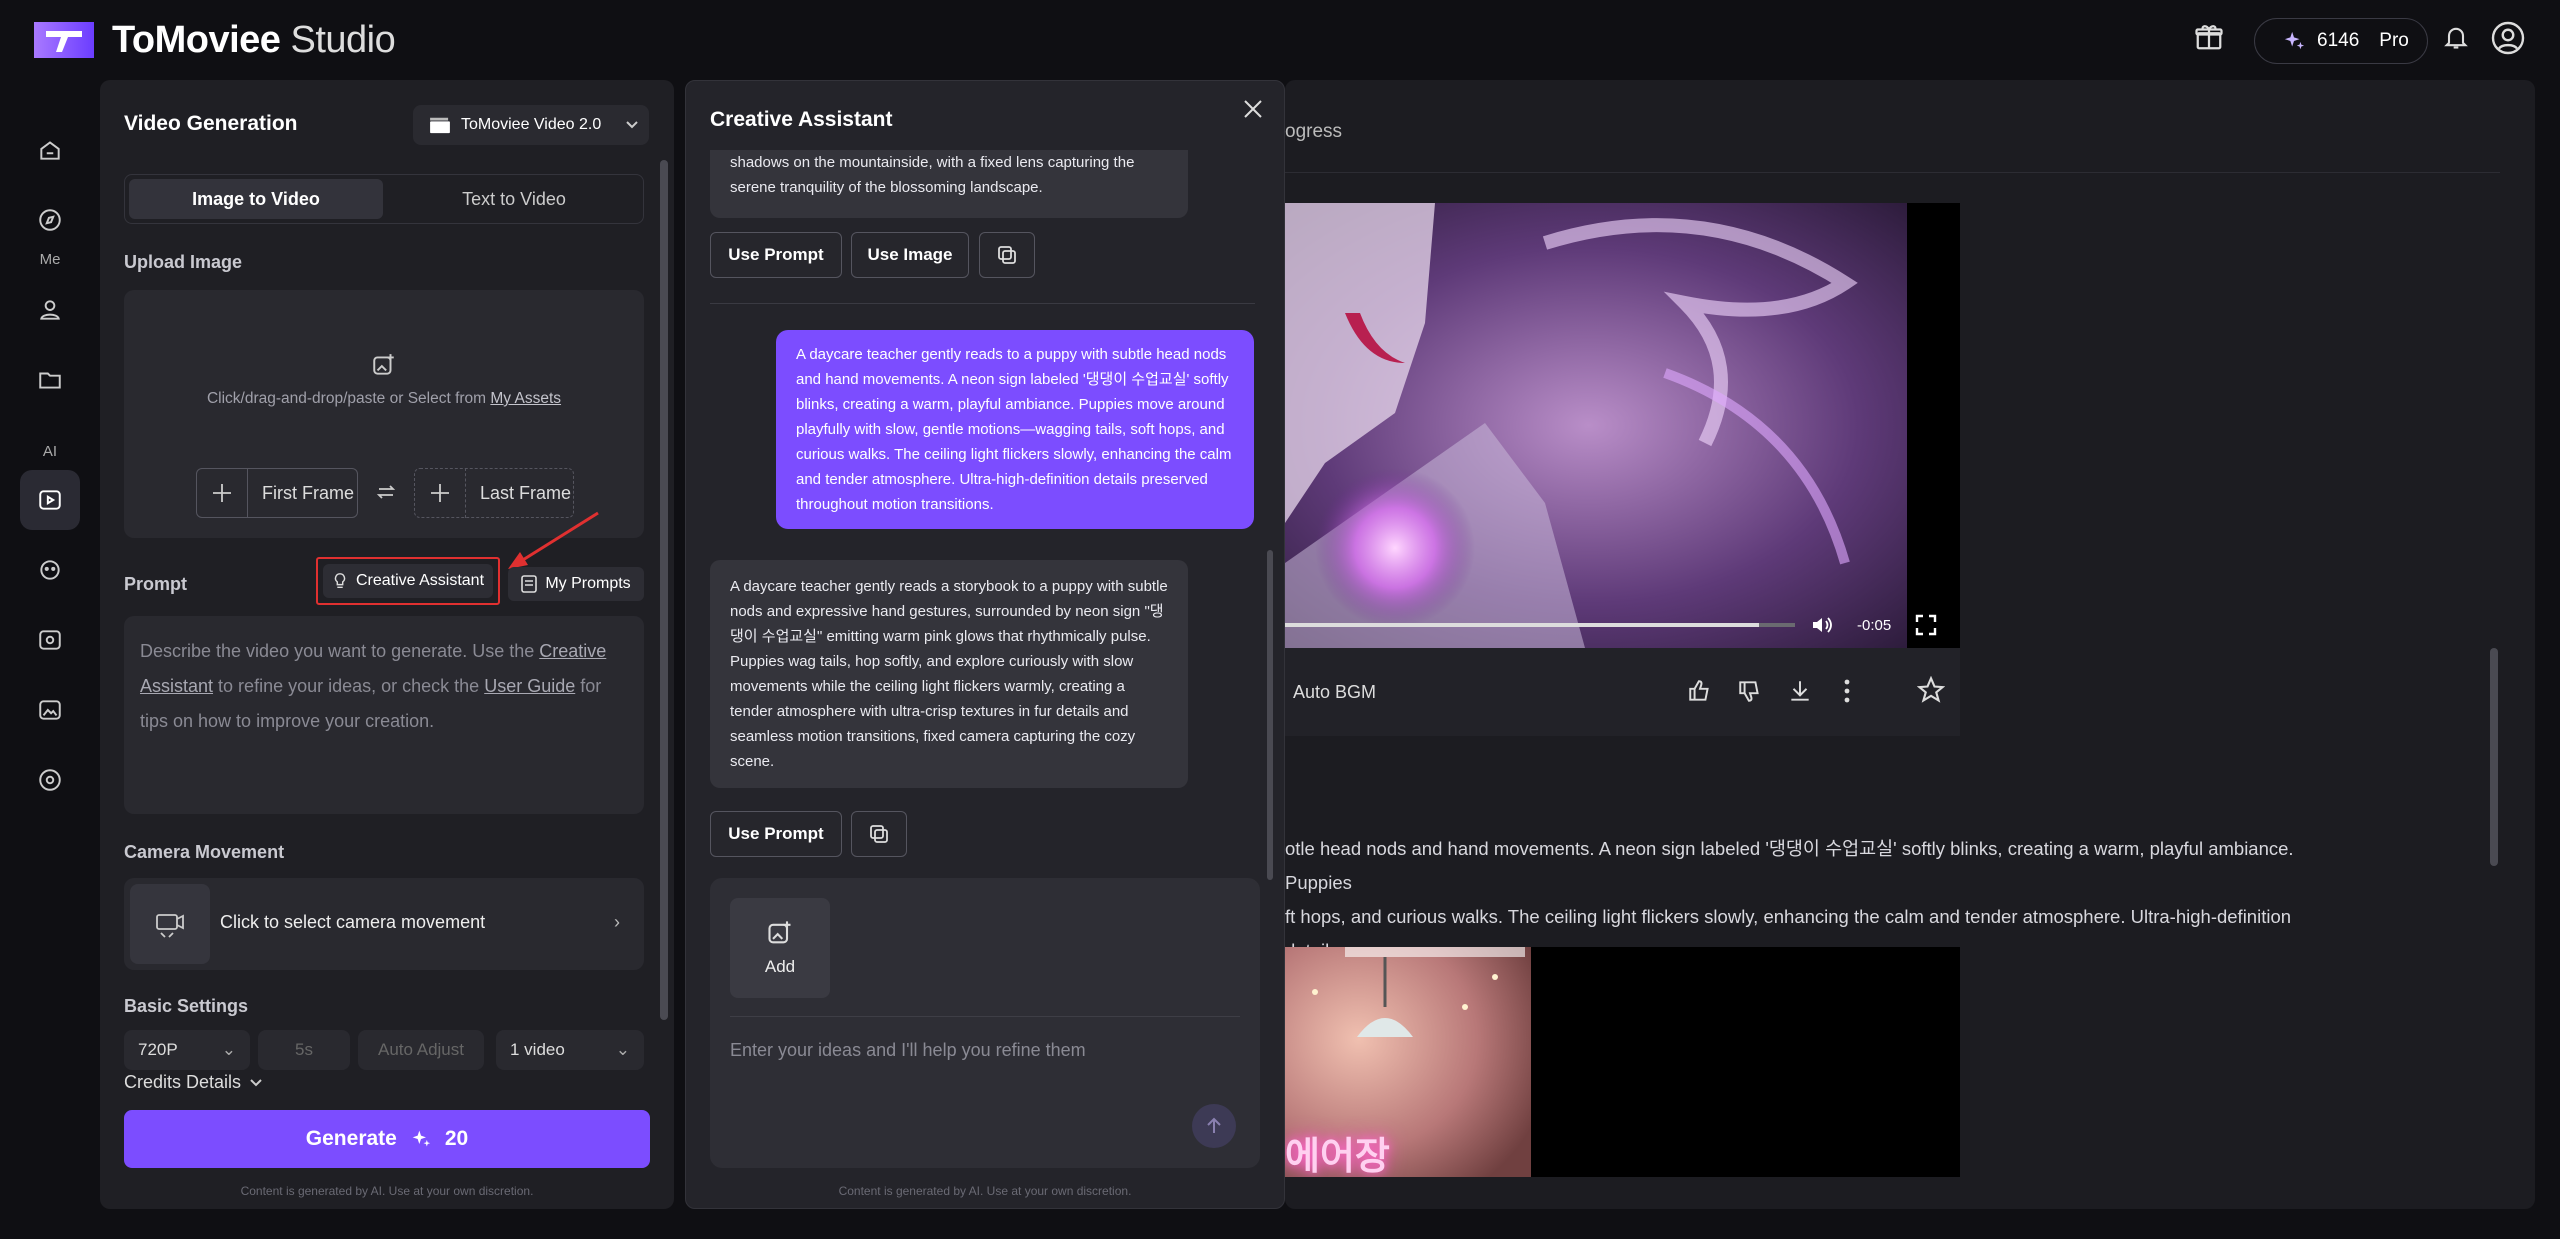 Image resolution: width=2560 pixels, height=1239 pixels. Describe the element at coordinates (2508, 38) in the screenshot. I see `user-avatar-icon` at that location.